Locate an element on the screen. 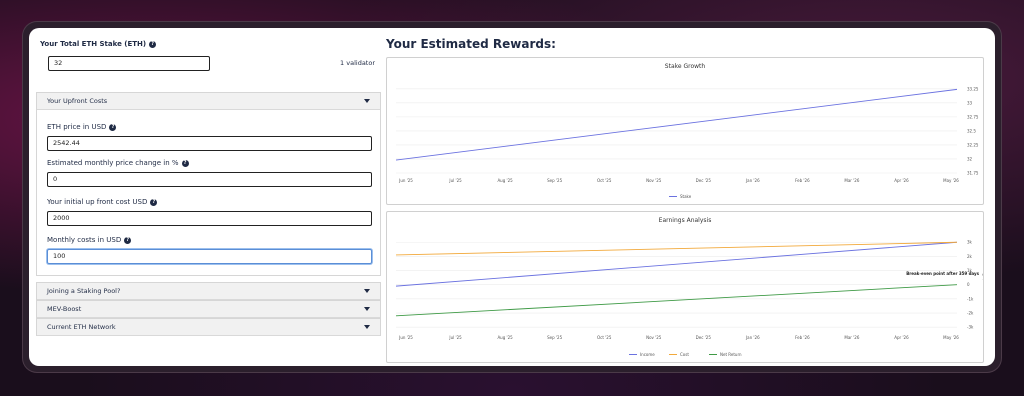 The height and width of the screenshot is (396, 1024). chart-title: Stake Growth is located at coordinates (685, 66).